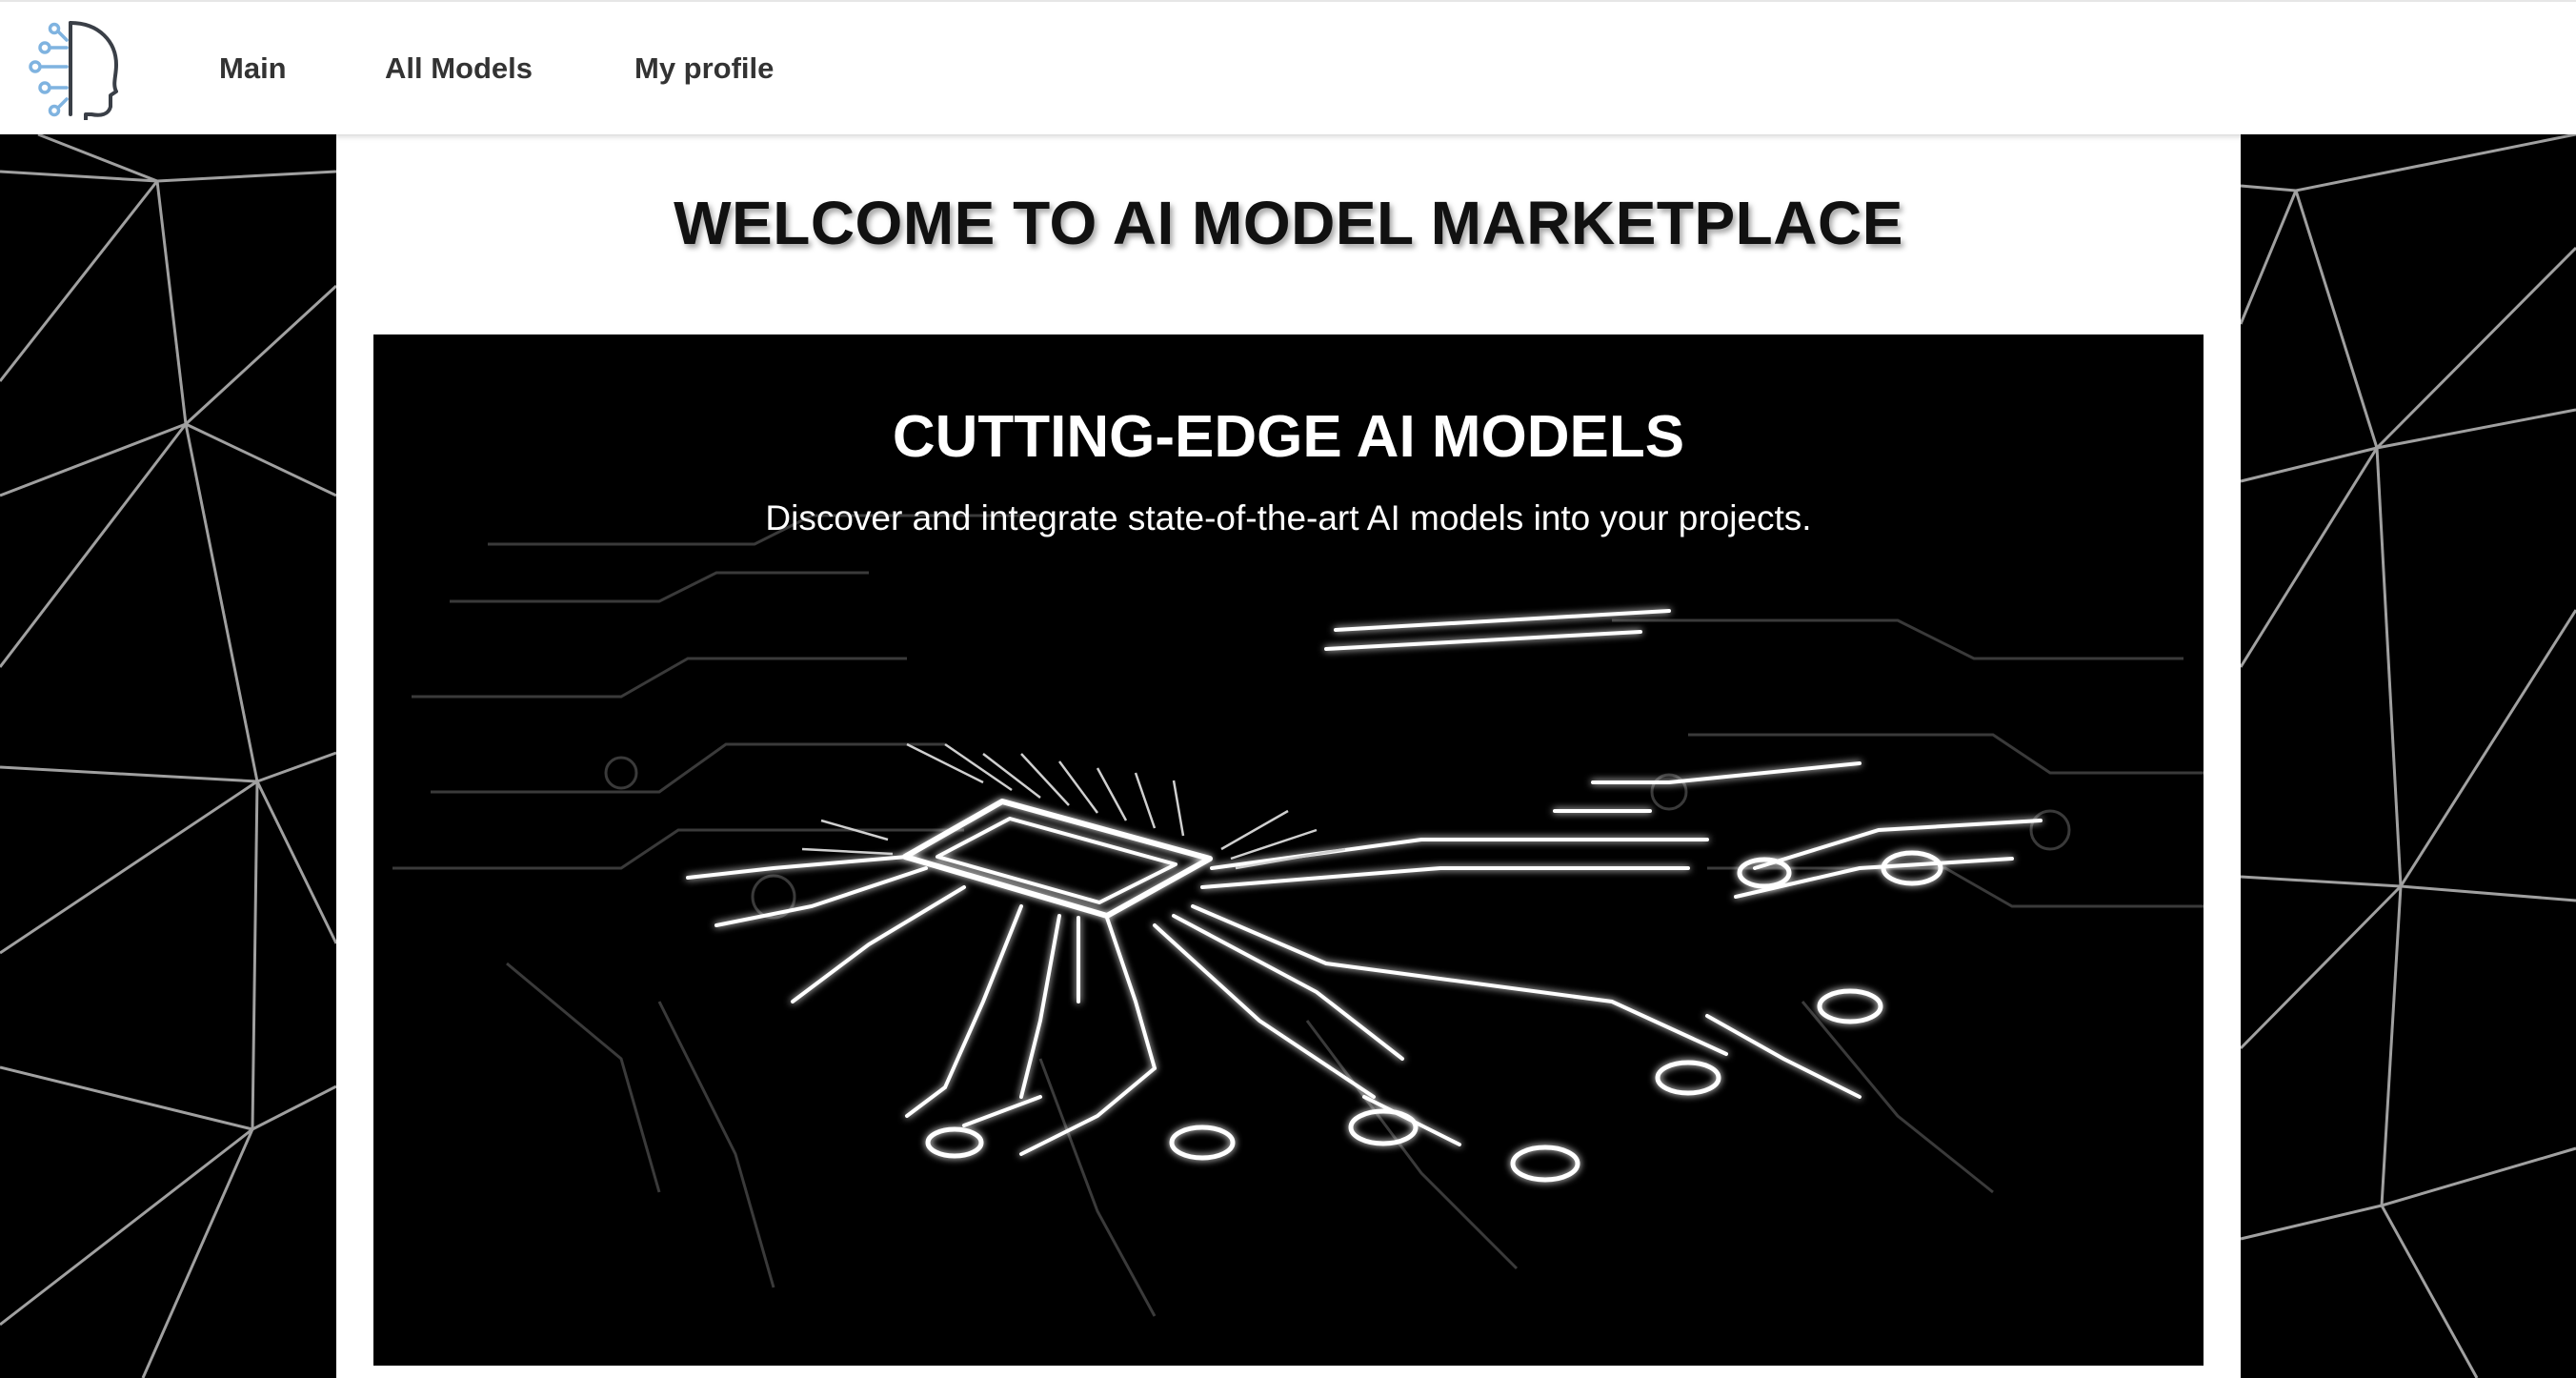  I want to click on page-title: WELCOME TO AI MODEL MARKETPLACE, so click(1288, 223).